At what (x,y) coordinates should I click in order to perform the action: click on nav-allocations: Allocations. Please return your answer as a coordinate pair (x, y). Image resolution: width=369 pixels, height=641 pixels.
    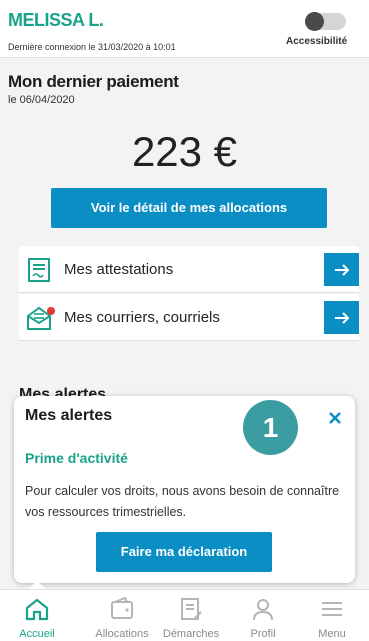
    Looking at the image, I should click on (122, 615).